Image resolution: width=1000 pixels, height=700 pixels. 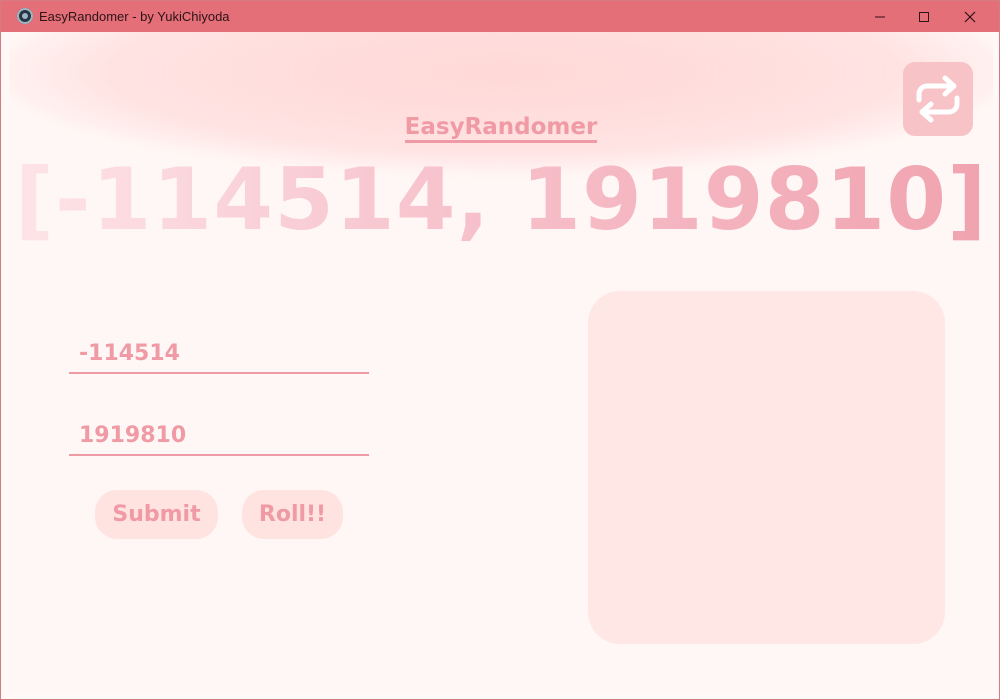 I want to click on maximize-icon, so click(x=924, y=16).